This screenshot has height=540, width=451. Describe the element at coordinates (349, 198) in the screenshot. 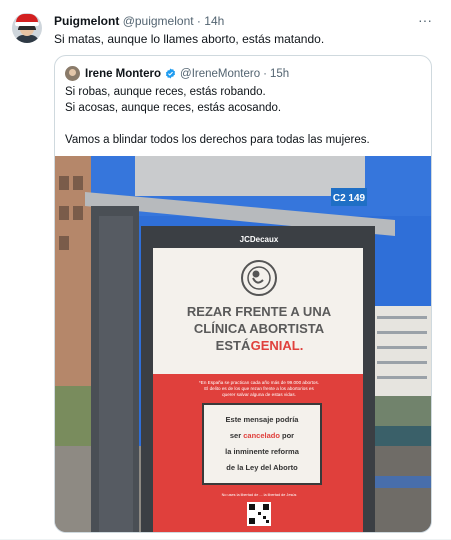

I see `bus-stop-sign-text: C2 149` at that location.